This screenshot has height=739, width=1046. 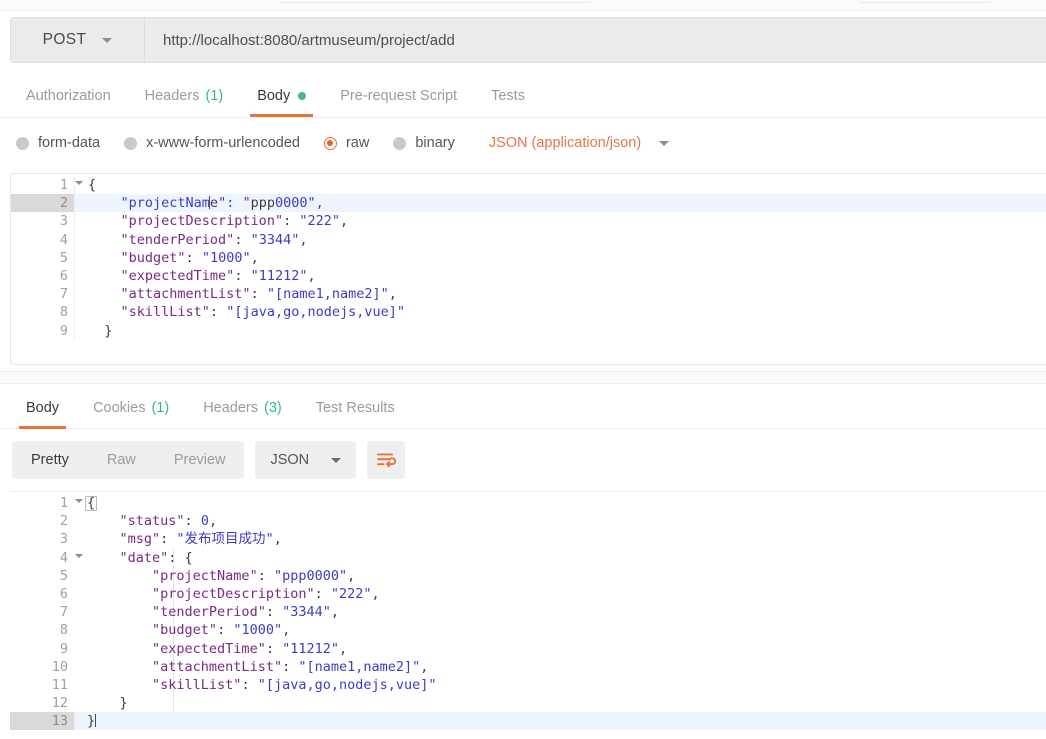 I want to click on view-mode-preview: Preview, so click(x=200, y=460).